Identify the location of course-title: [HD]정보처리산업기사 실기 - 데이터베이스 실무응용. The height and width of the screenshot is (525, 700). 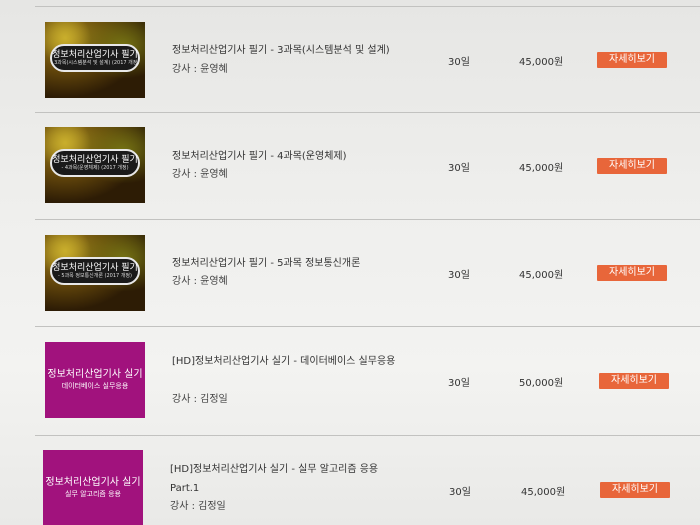
(297, 361).